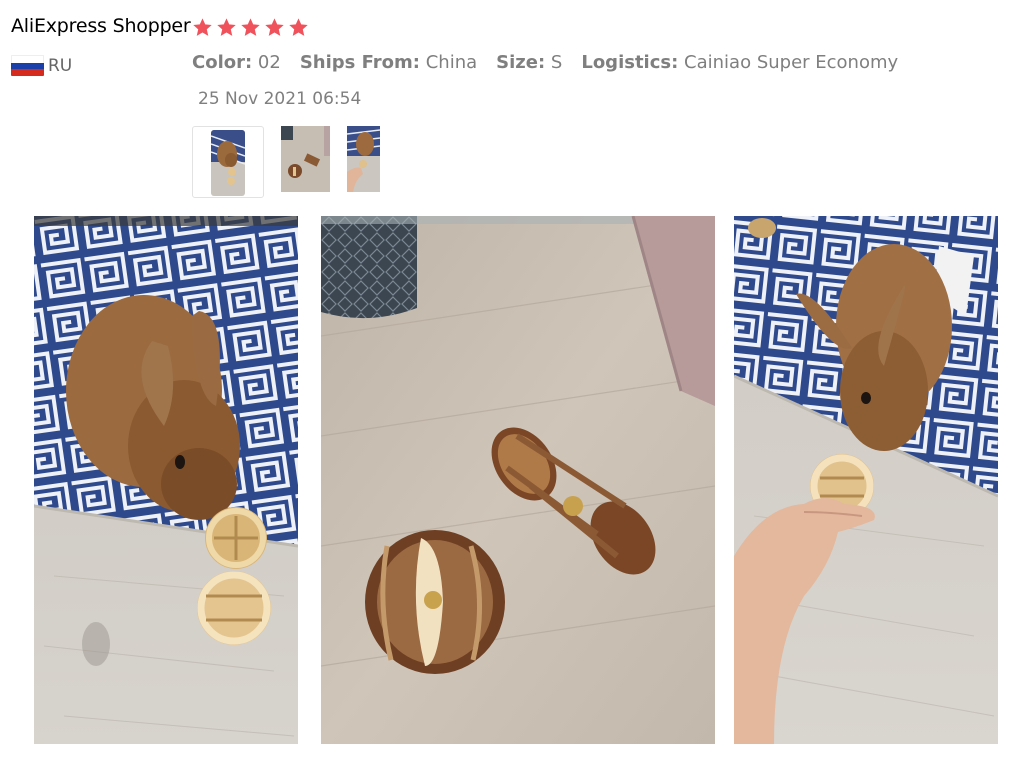 The width and height of the screenshot is (1024, 768). I want to click on wooden-toys-thumbnail-image, so click(305, 159).